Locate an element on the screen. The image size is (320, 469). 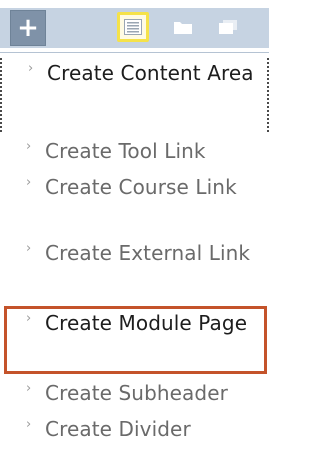
menu-item-create-tool-link: › Create Tool Link is located at coordinates (134, 154).